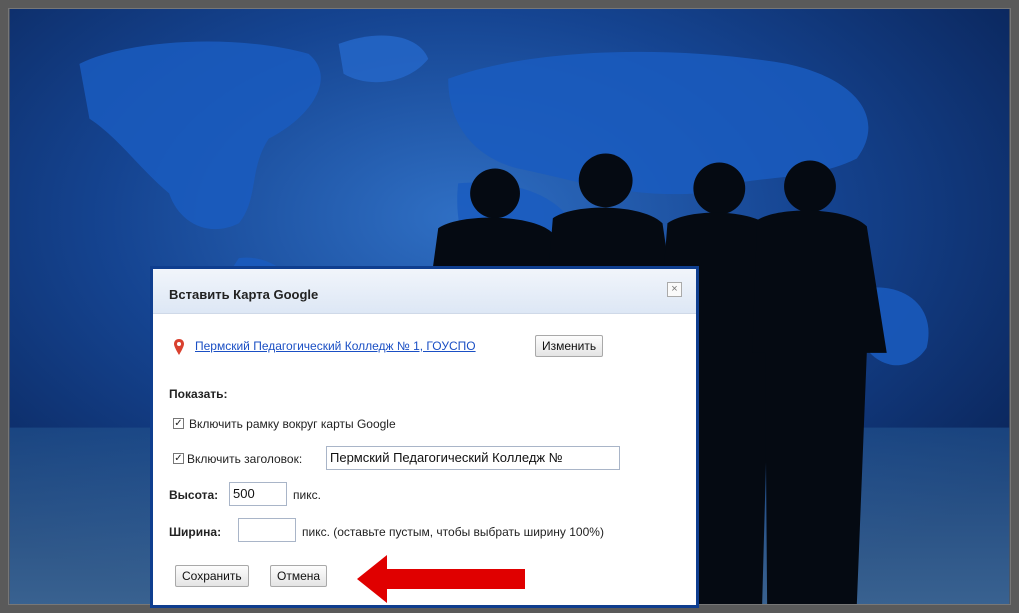 Image resolution: width=1019 pixels, height=613 pixels. Describe the element at coordinates (424, 291) in the screenshot. I see `dialog-header: Вставить Карта Google ×` at that location.